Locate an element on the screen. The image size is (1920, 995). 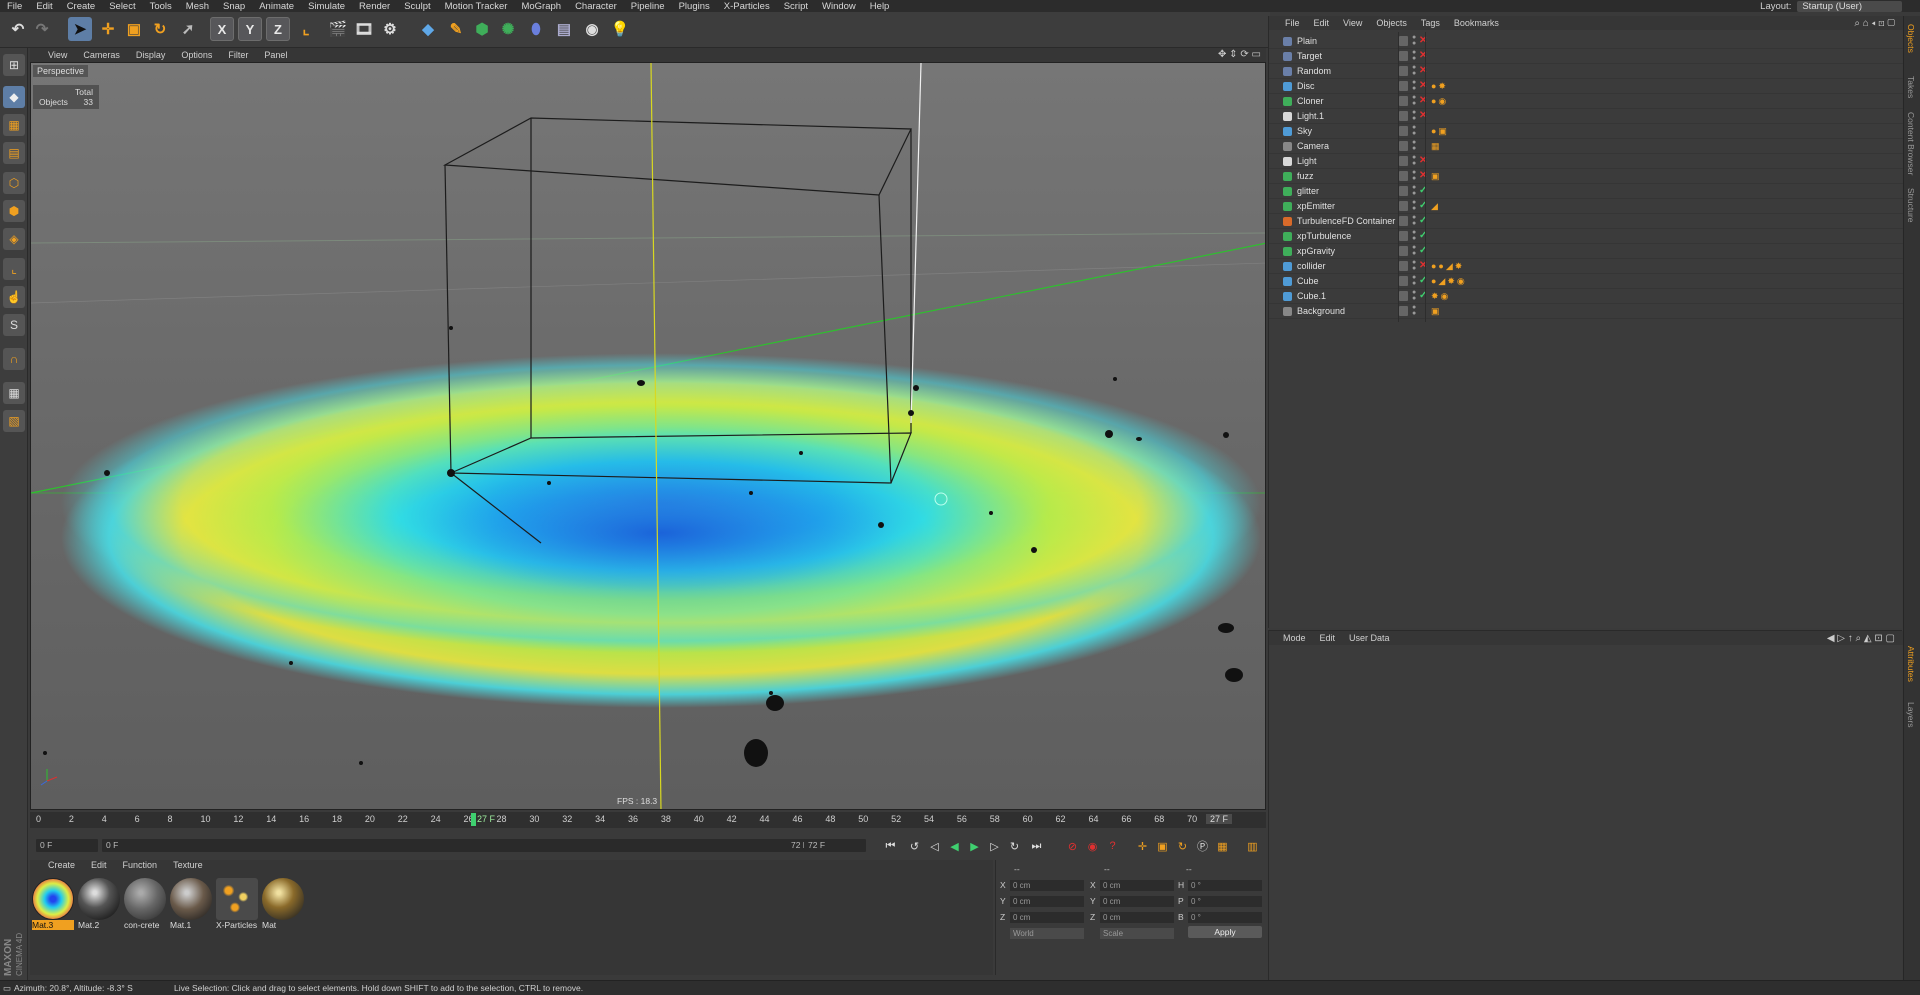
object-name: Cube is located at coordinates (1308, 281).